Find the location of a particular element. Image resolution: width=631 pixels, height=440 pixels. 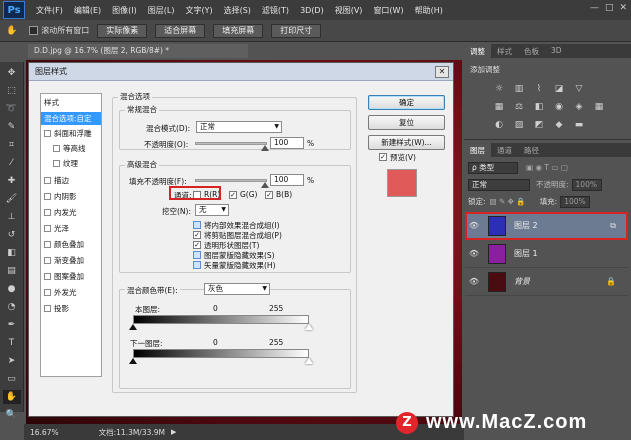

print-size-button: 打印尺寸 is located at coordinates (296, 30).